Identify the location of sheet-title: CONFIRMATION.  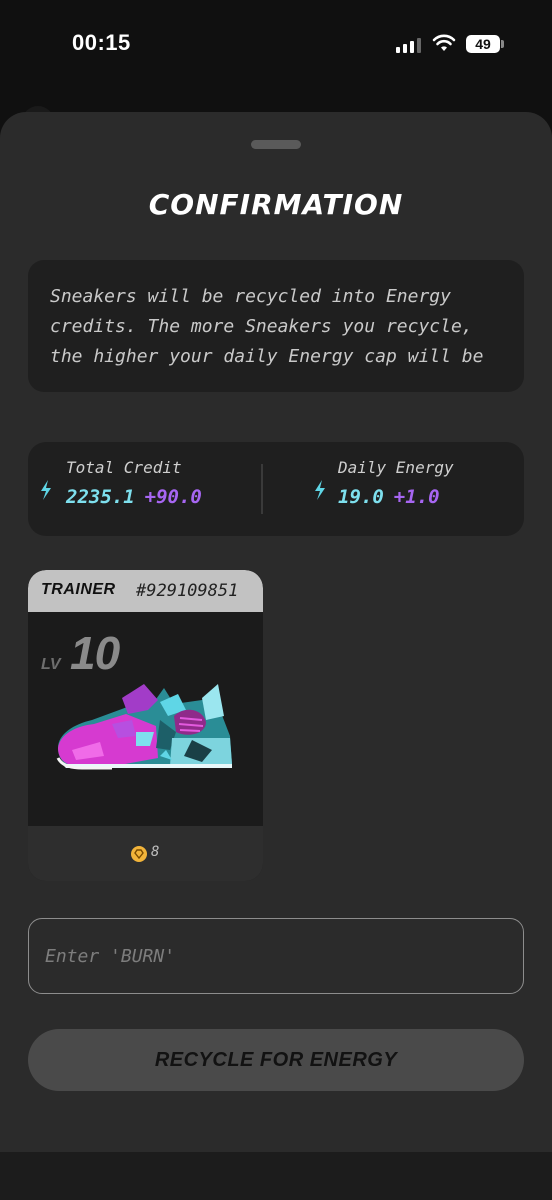
(276, 204).